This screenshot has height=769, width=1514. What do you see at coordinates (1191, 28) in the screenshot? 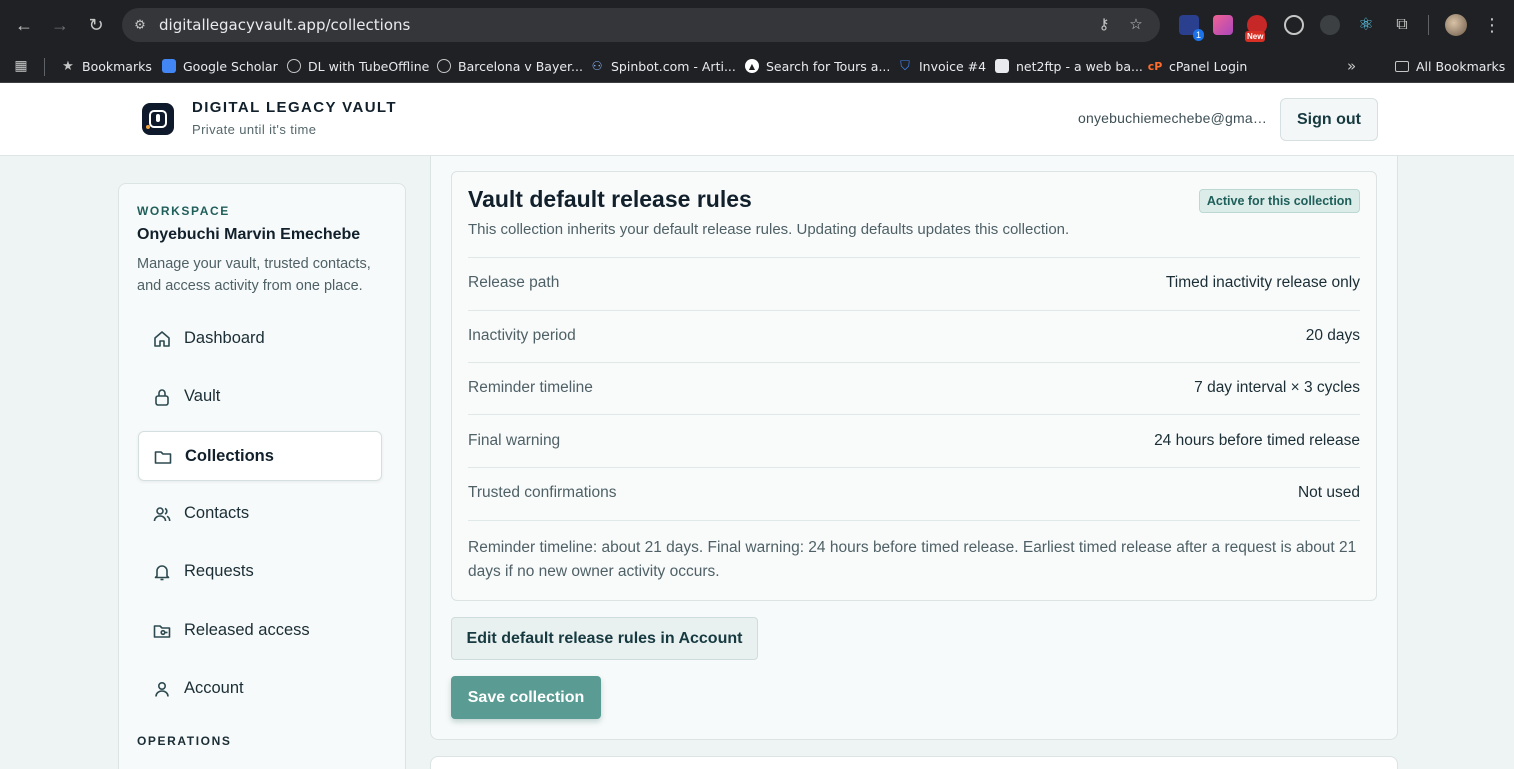
I see `extension-icon: 1` at bounding box center [1191, 28].